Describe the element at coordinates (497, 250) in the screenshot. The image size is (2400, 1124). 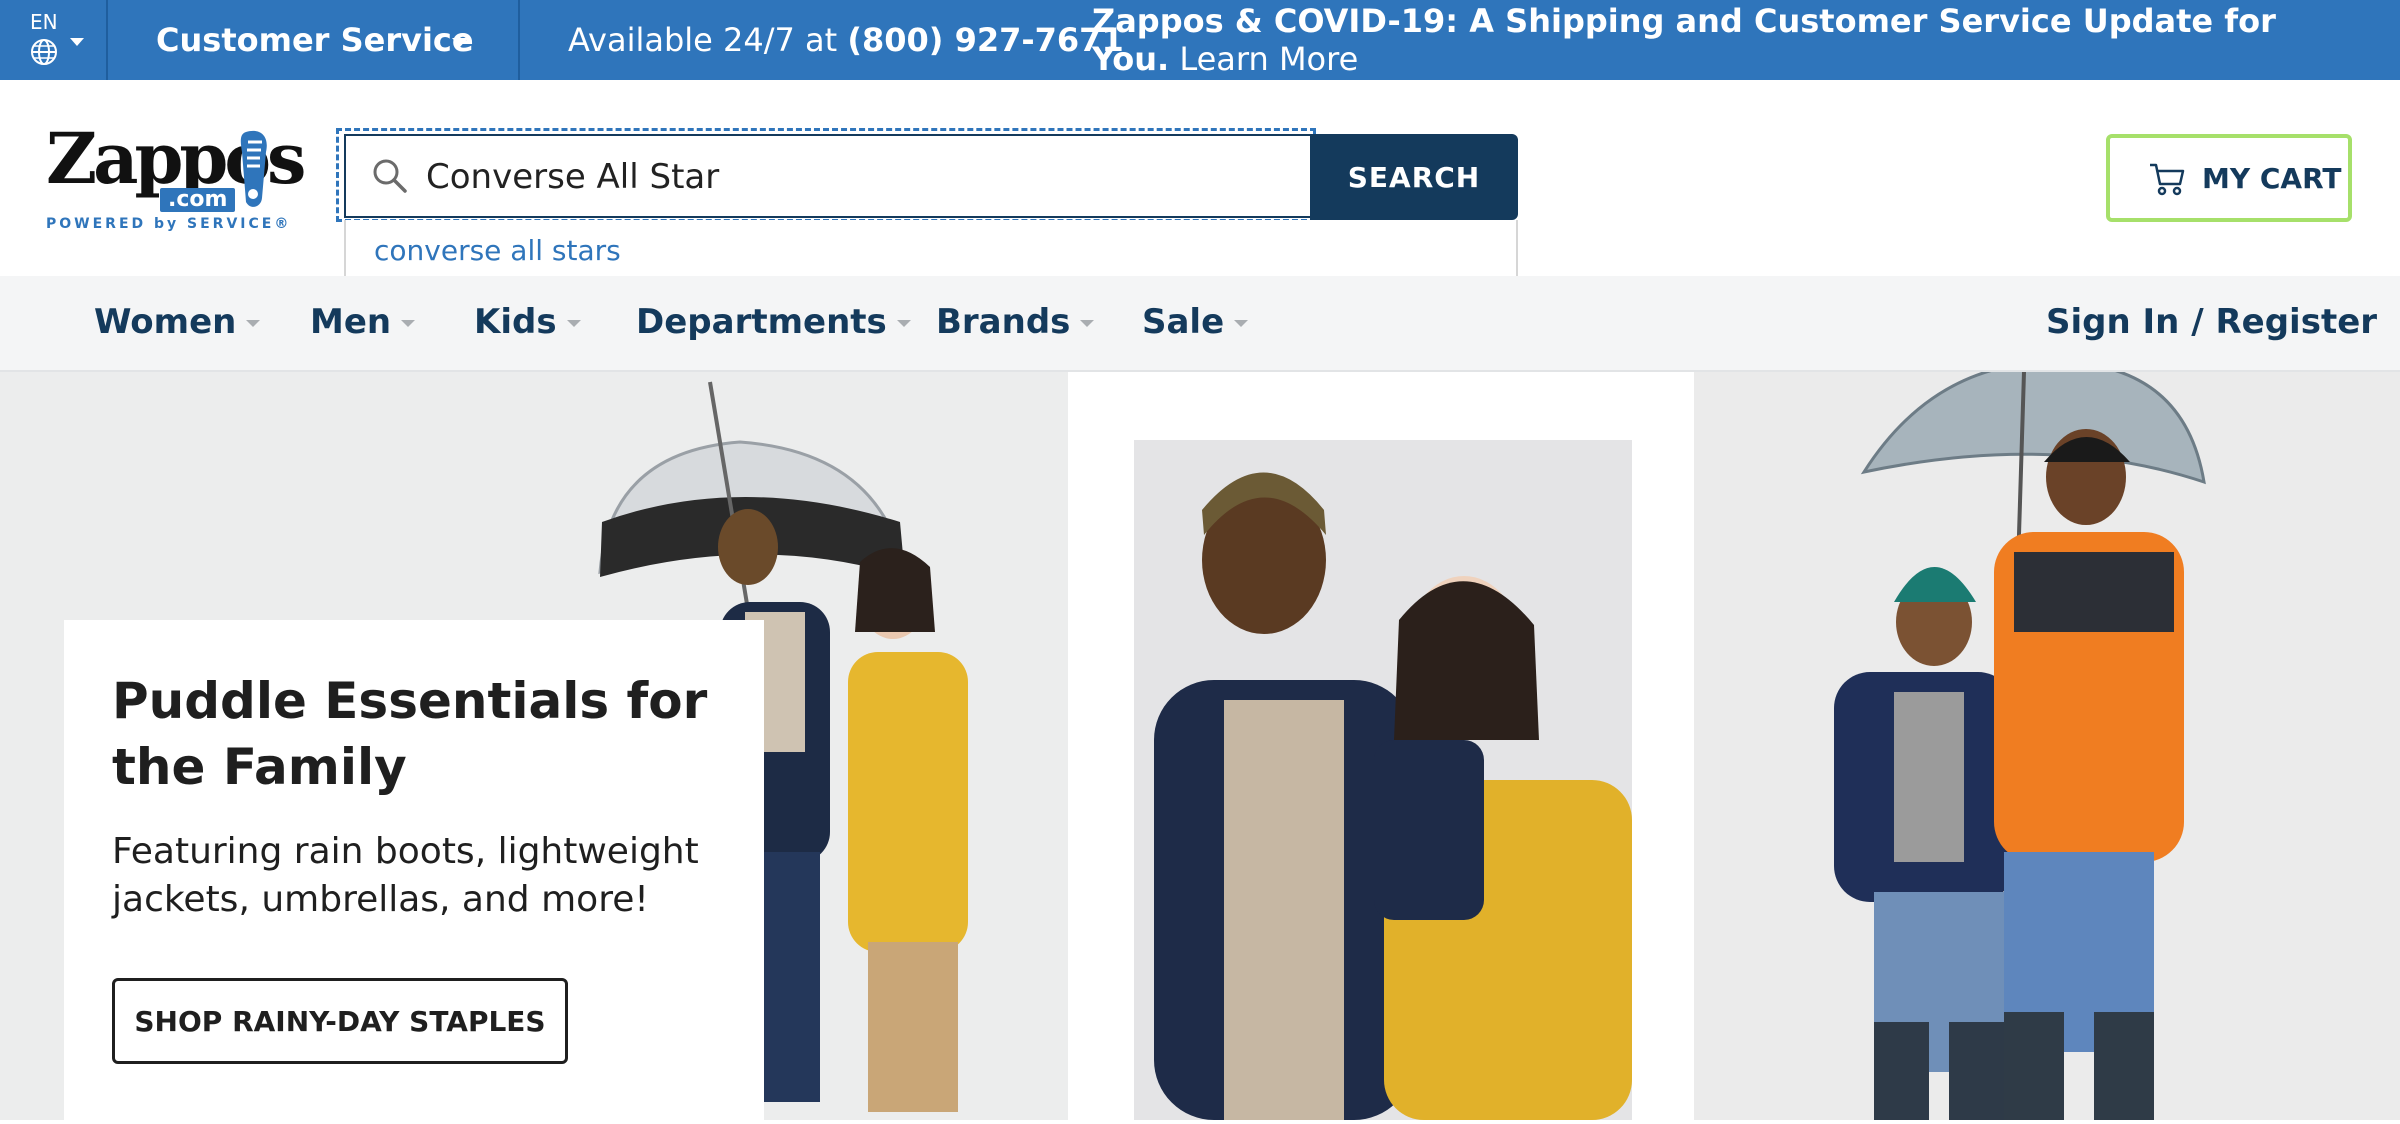
I see `suggestion-item: converse all stars` at that location.